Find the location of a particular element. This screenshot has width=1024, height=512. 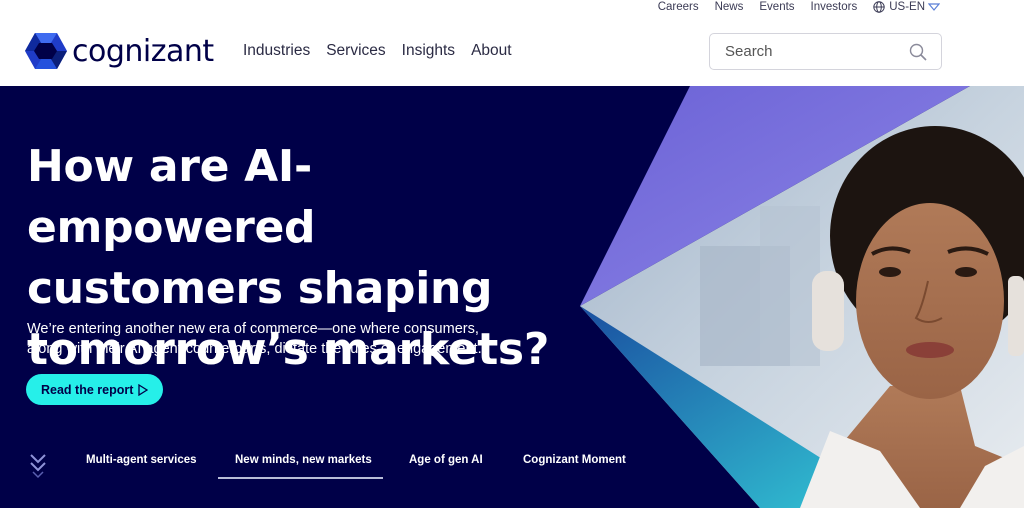

utility-nav: Careers News Events Investors US-EN is located at coordinates (793, 7).